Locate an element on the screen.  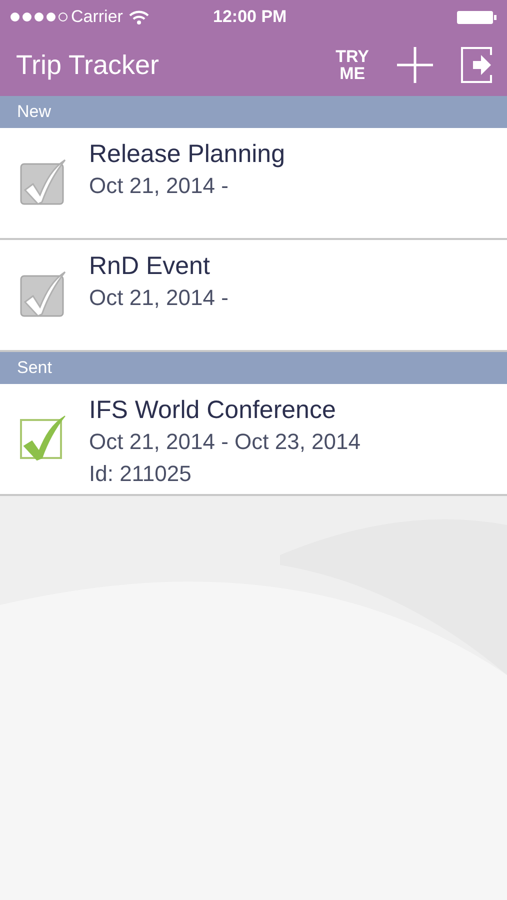
trip-dates: Oct 21, 2014 - Oct 23, 2014 is located at coordinates (224, 442).